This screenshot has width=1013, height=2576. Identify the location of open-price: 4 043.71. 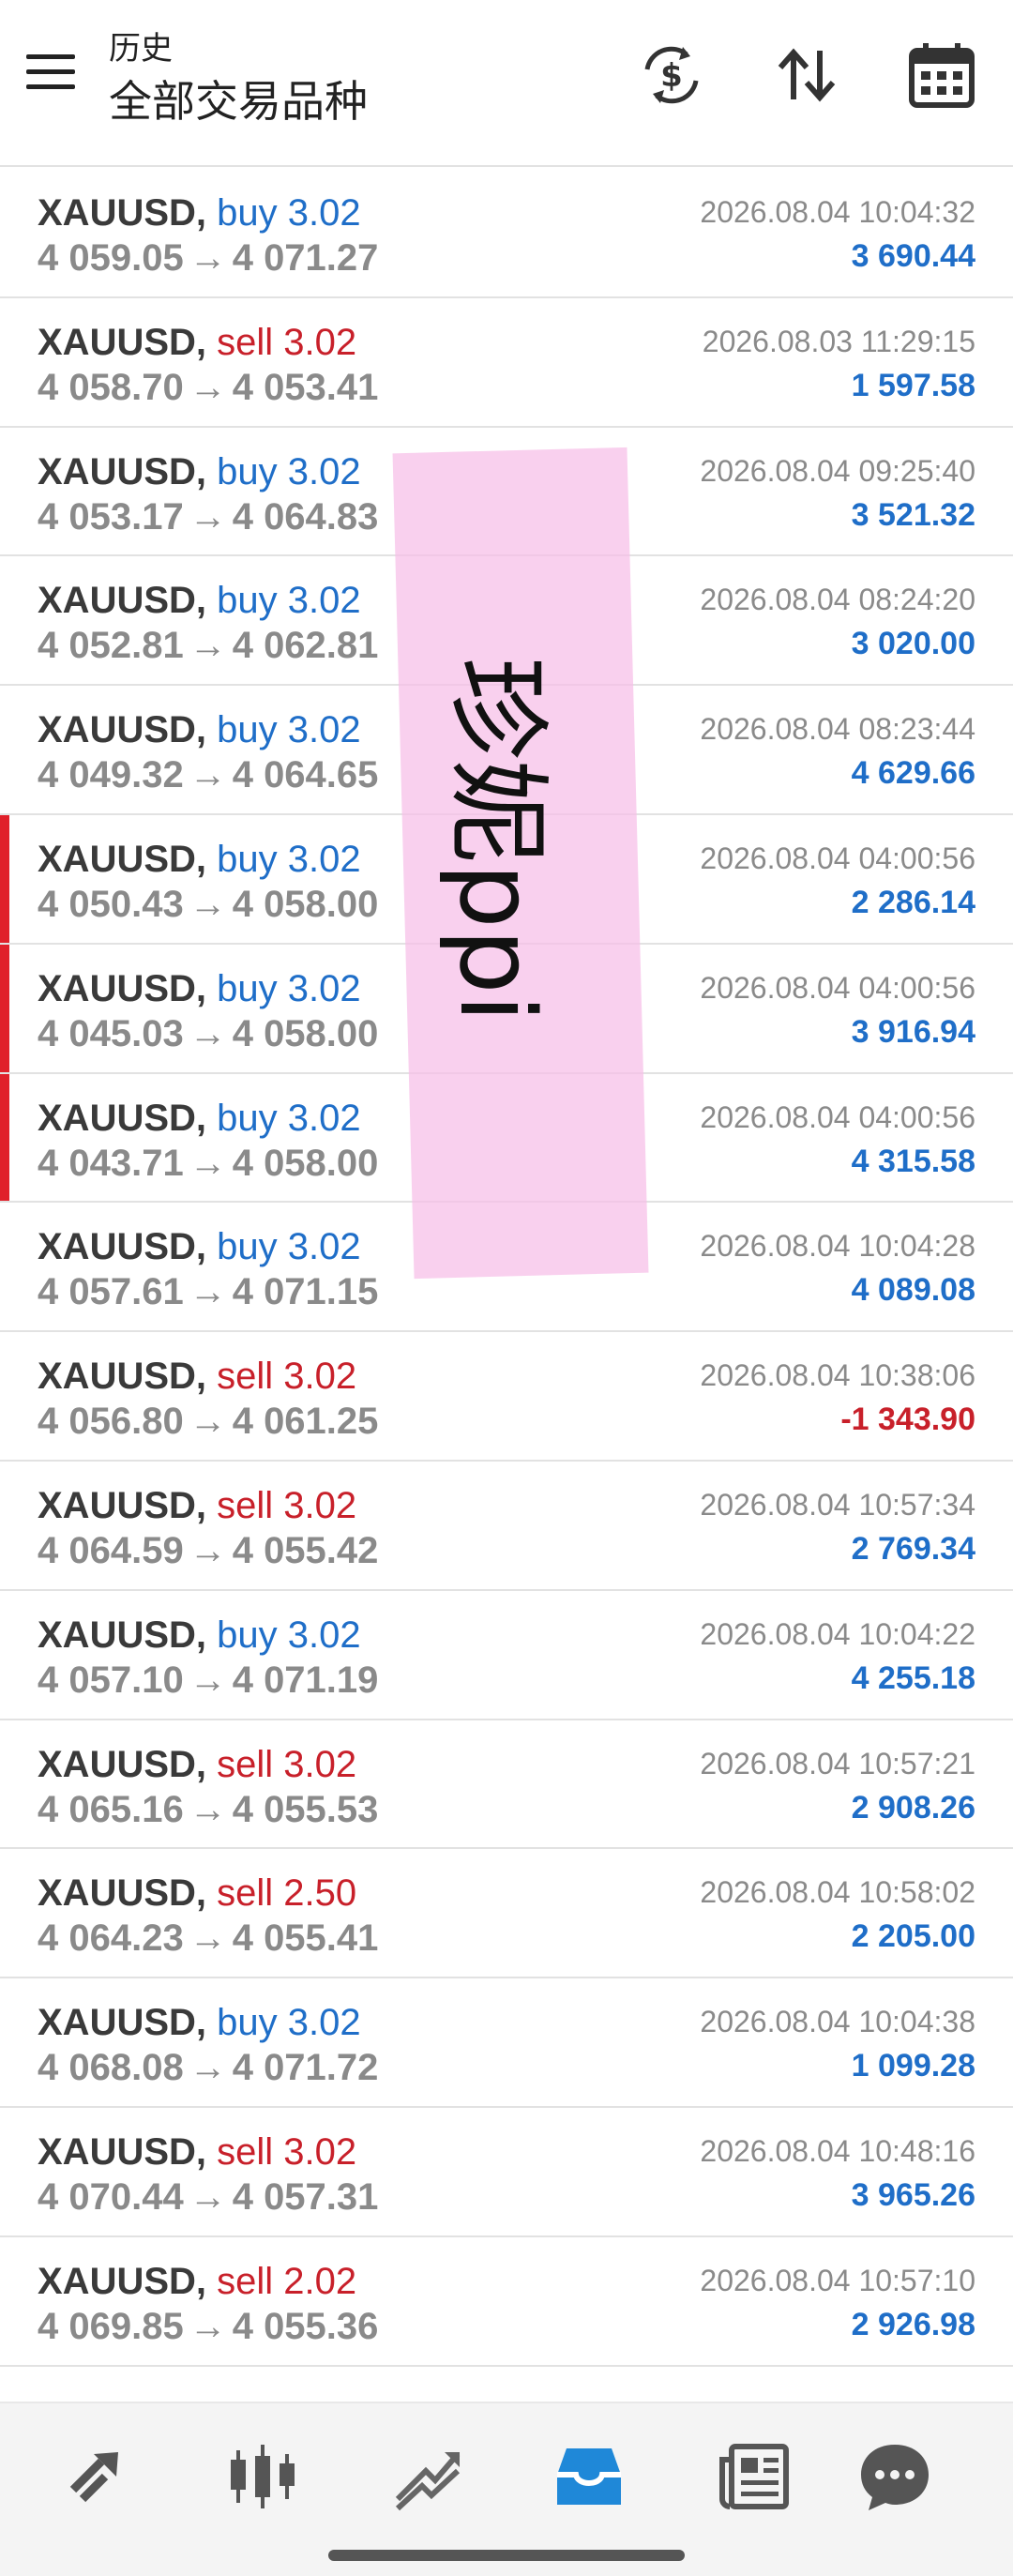
(111, 1163).